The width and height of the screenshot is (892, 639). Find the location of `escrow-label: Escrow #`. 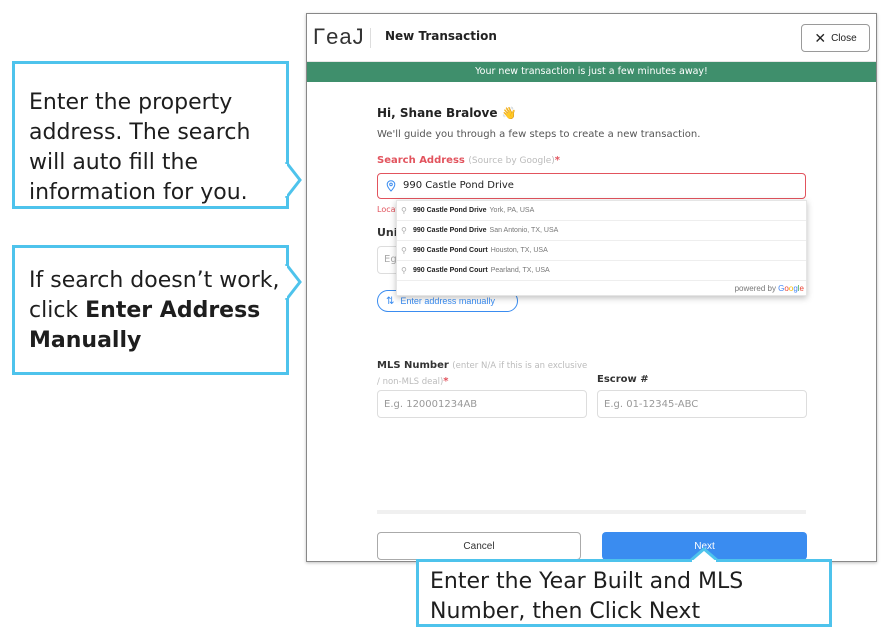

escrow-label: Escrow # is located at coordinates (623, 379).